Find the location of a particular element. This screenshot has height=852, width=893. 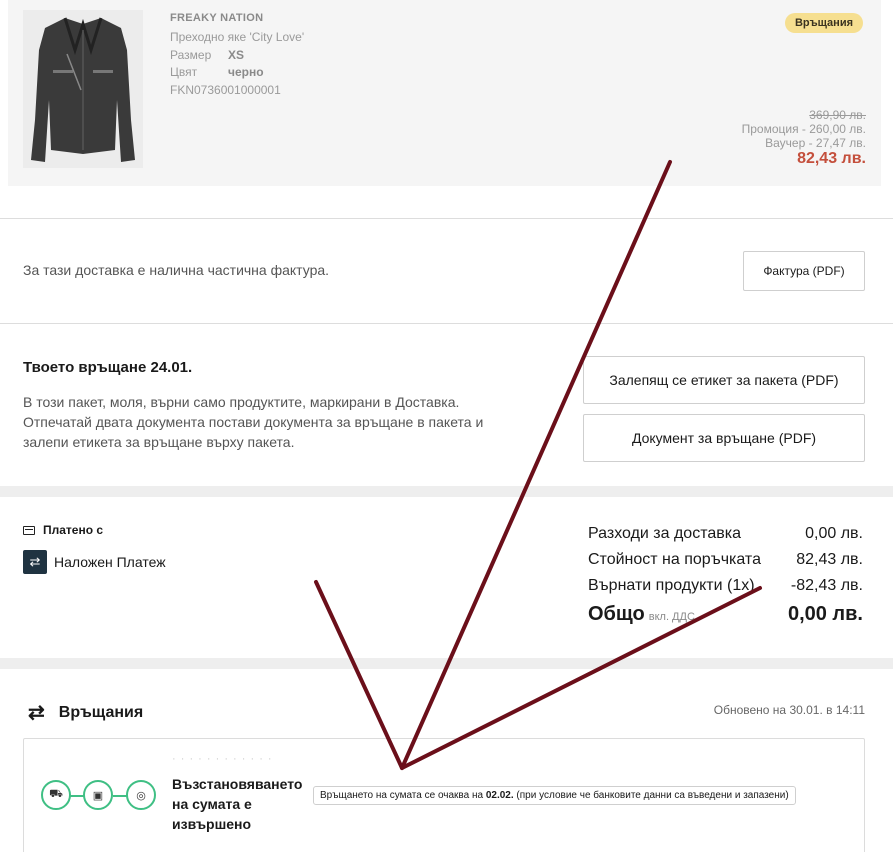

summary-value: -82,43 лв. is located at coordinates (826, 585).